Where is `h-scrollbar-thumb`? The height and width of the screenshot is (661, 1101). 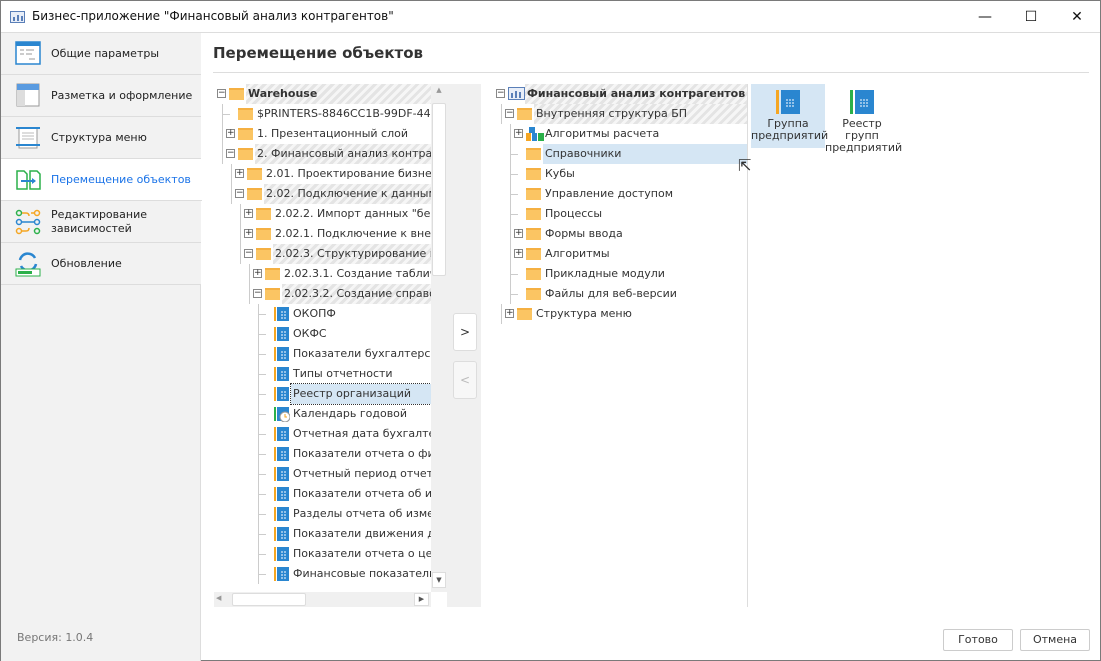 h-scrollbar-thumb is located at coordinates (269, 599).